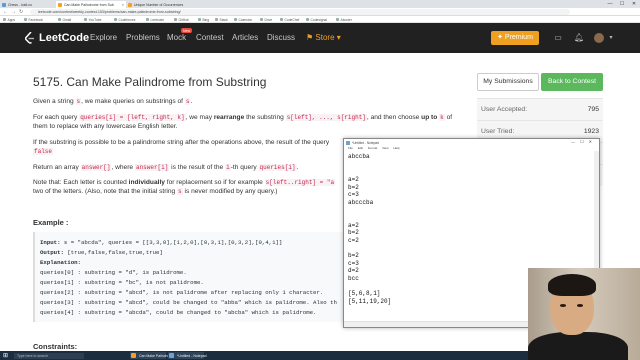 The image size is (640, 360). Describe the element at coordinates (33, 20) in the screenshot. I see `bookmark-item: Facebook` at that location.